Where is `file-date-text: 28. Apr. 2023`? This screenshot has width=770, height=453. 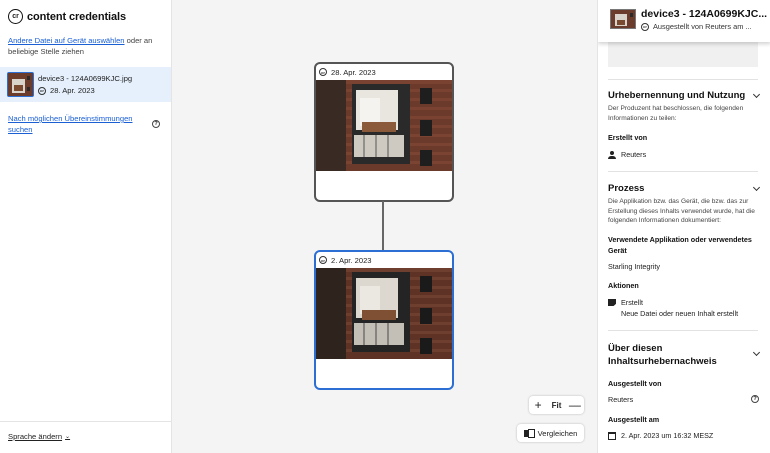 file-date-text: 28. Apr. 2023 is located at coordinates (72, 90).